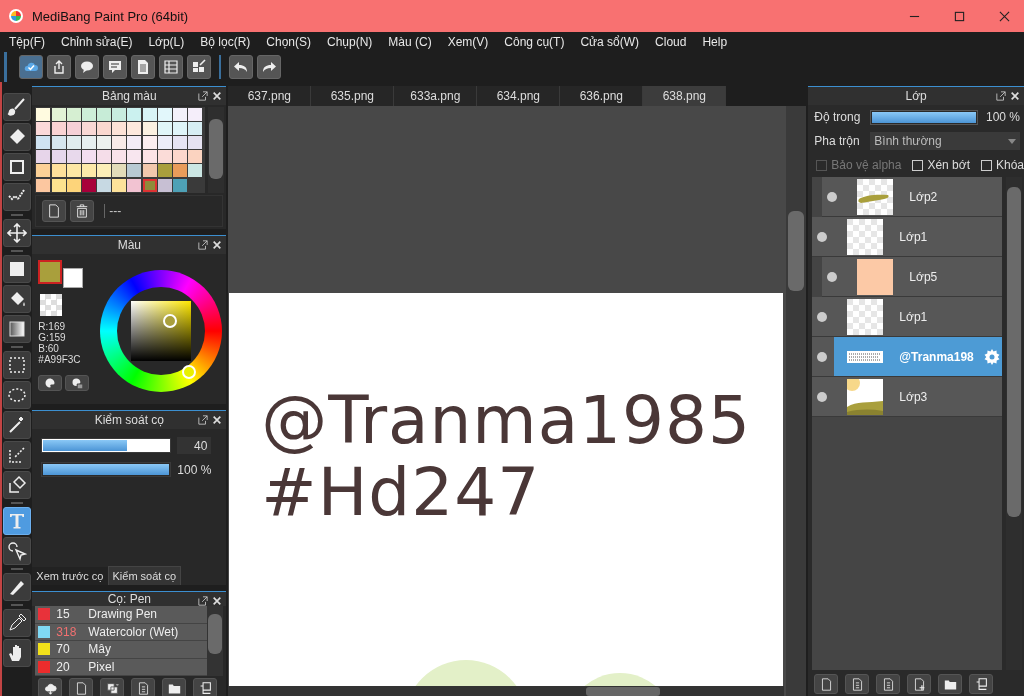 Image resolution: width=1024 pixels, height=696 pixels. Describe the element at coordinates (129, 245) in the screenshot. I see `panel-title: Màu` at that location.